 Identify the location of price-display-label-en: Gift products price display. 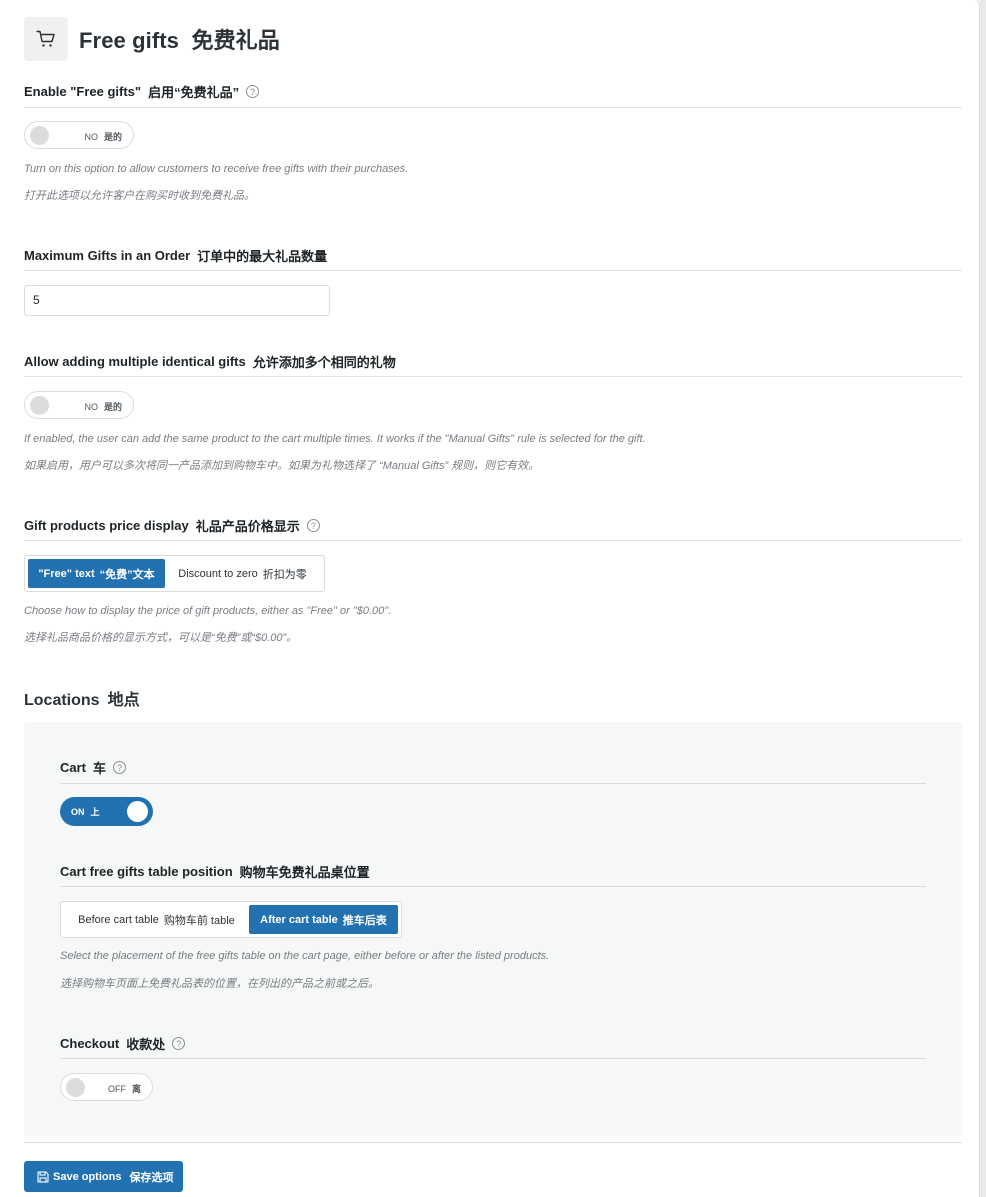
(106, 525).